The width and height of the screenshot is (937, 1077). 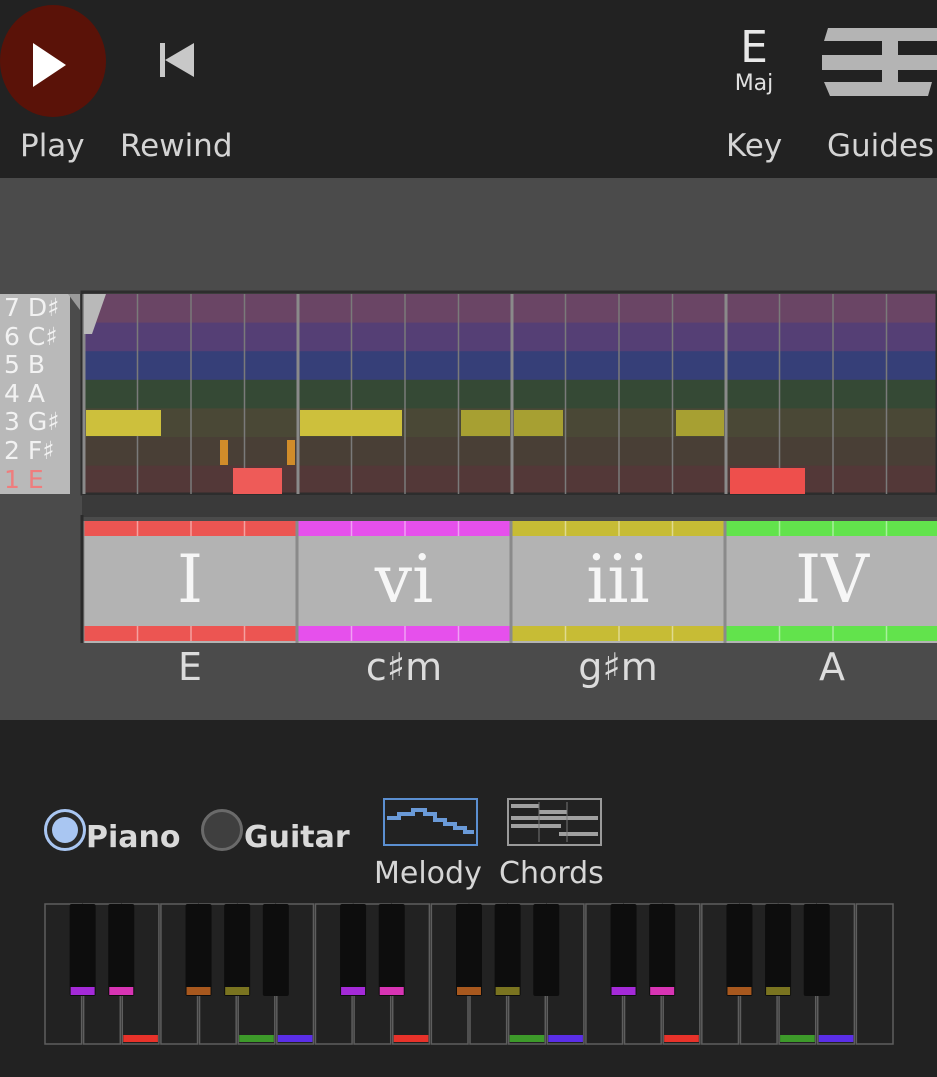 I want to click on chord-numeral: iii, so click(x=618, y=579).